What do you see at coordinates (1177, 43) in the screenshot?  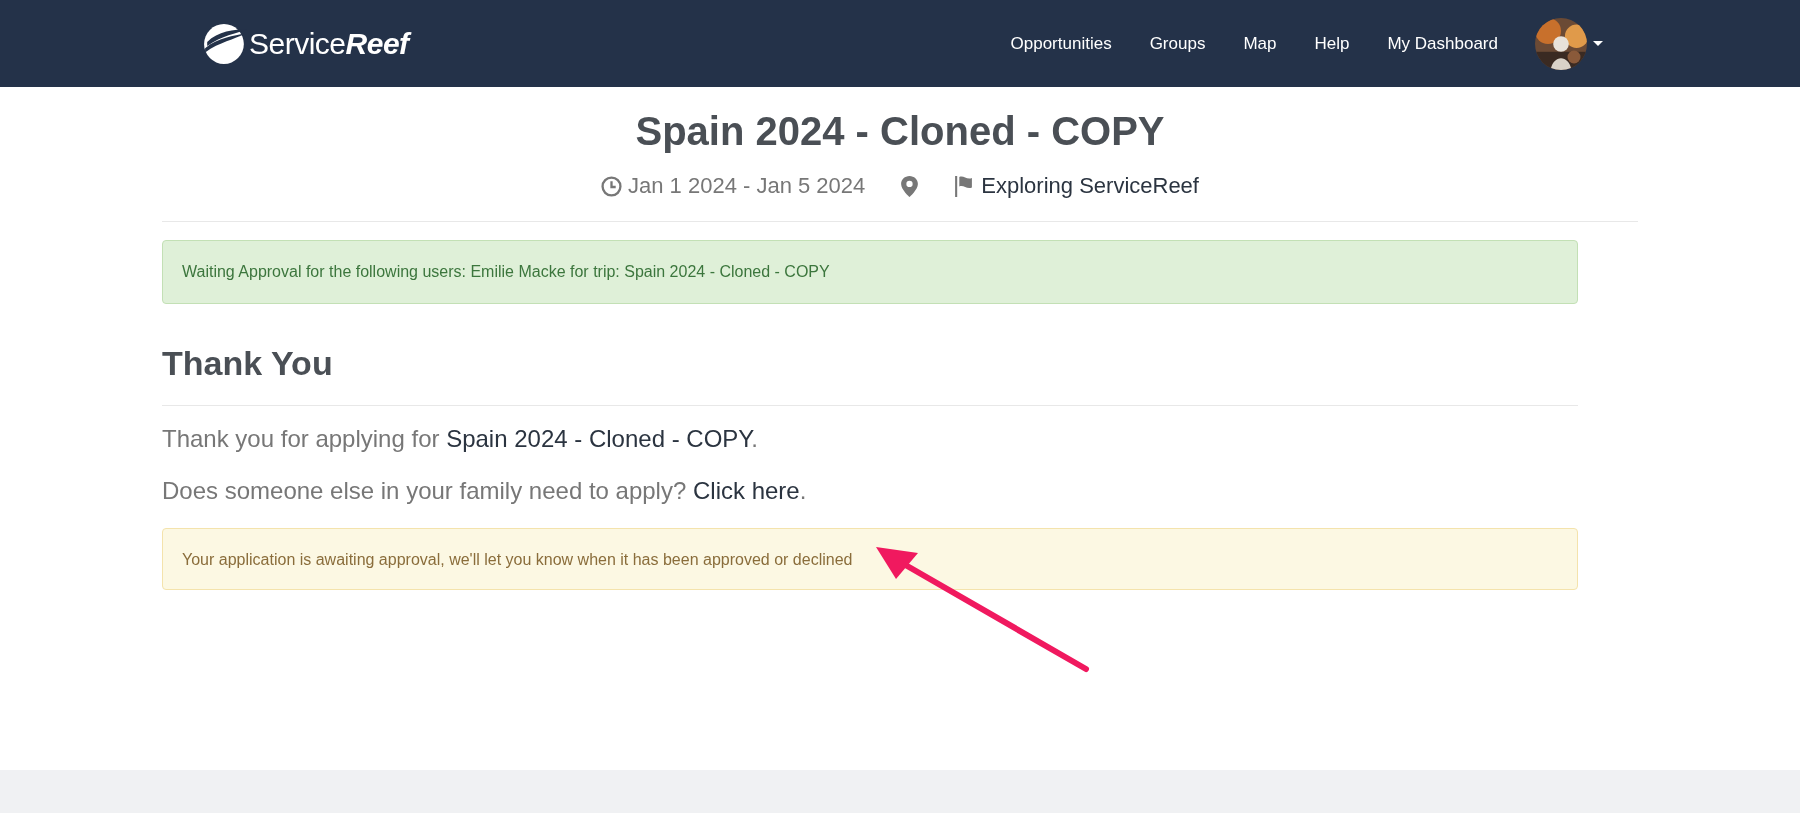 I see `nav-link: Groups` at bounding box center [1177, 43].